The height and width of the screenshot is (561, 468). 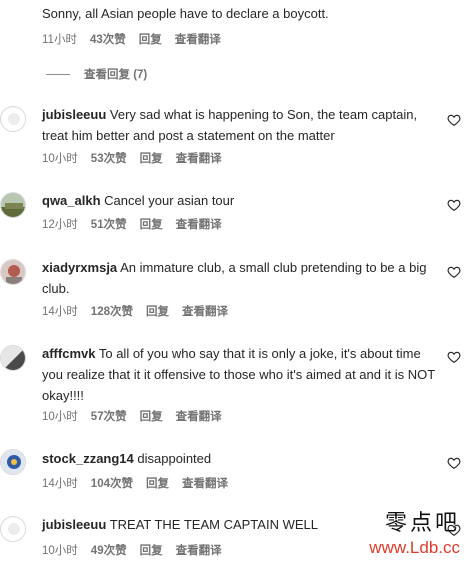 What do you see at coordinates (112, 483) in the screenshot?
I see `like-count: 104次赞` at bounding box center [112, 483].